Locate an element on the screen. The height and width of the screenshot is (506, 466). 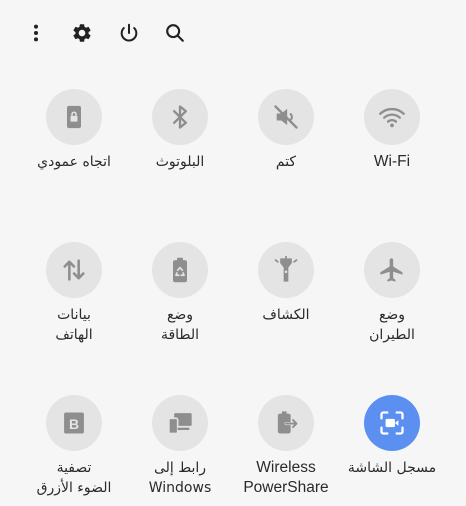
more-options-button is located at coordinates (36, 33).